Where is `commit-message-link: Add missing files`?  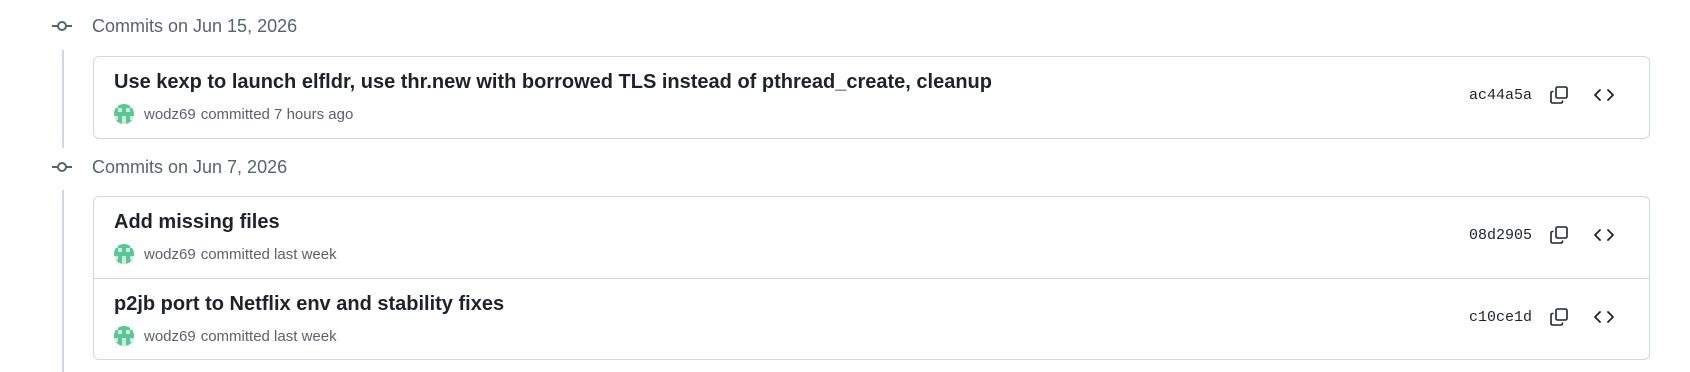 commit-message-link: Add missing files is located at coordinates (197, 222).